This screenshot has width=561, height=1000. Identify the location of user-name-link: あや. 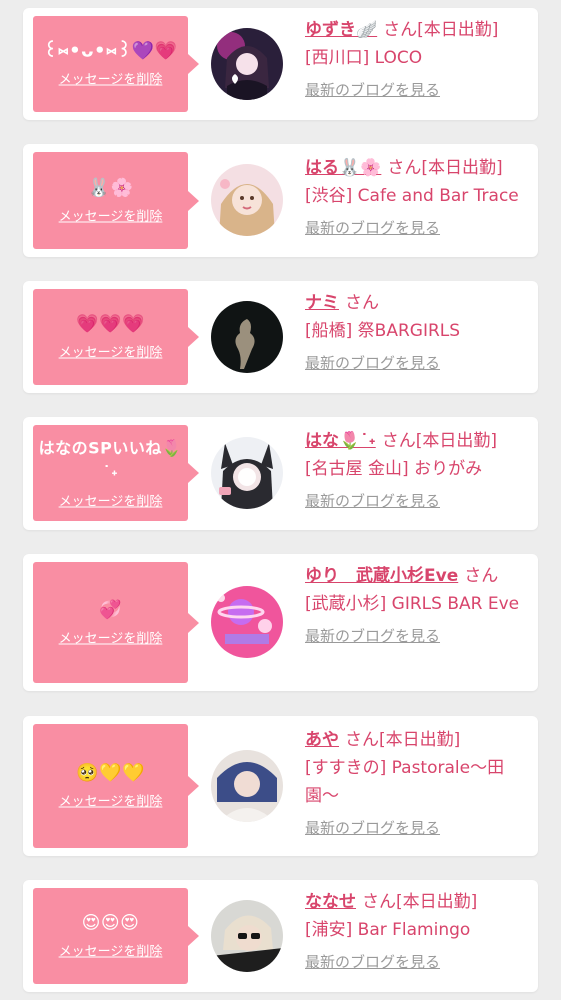
(322, 740).